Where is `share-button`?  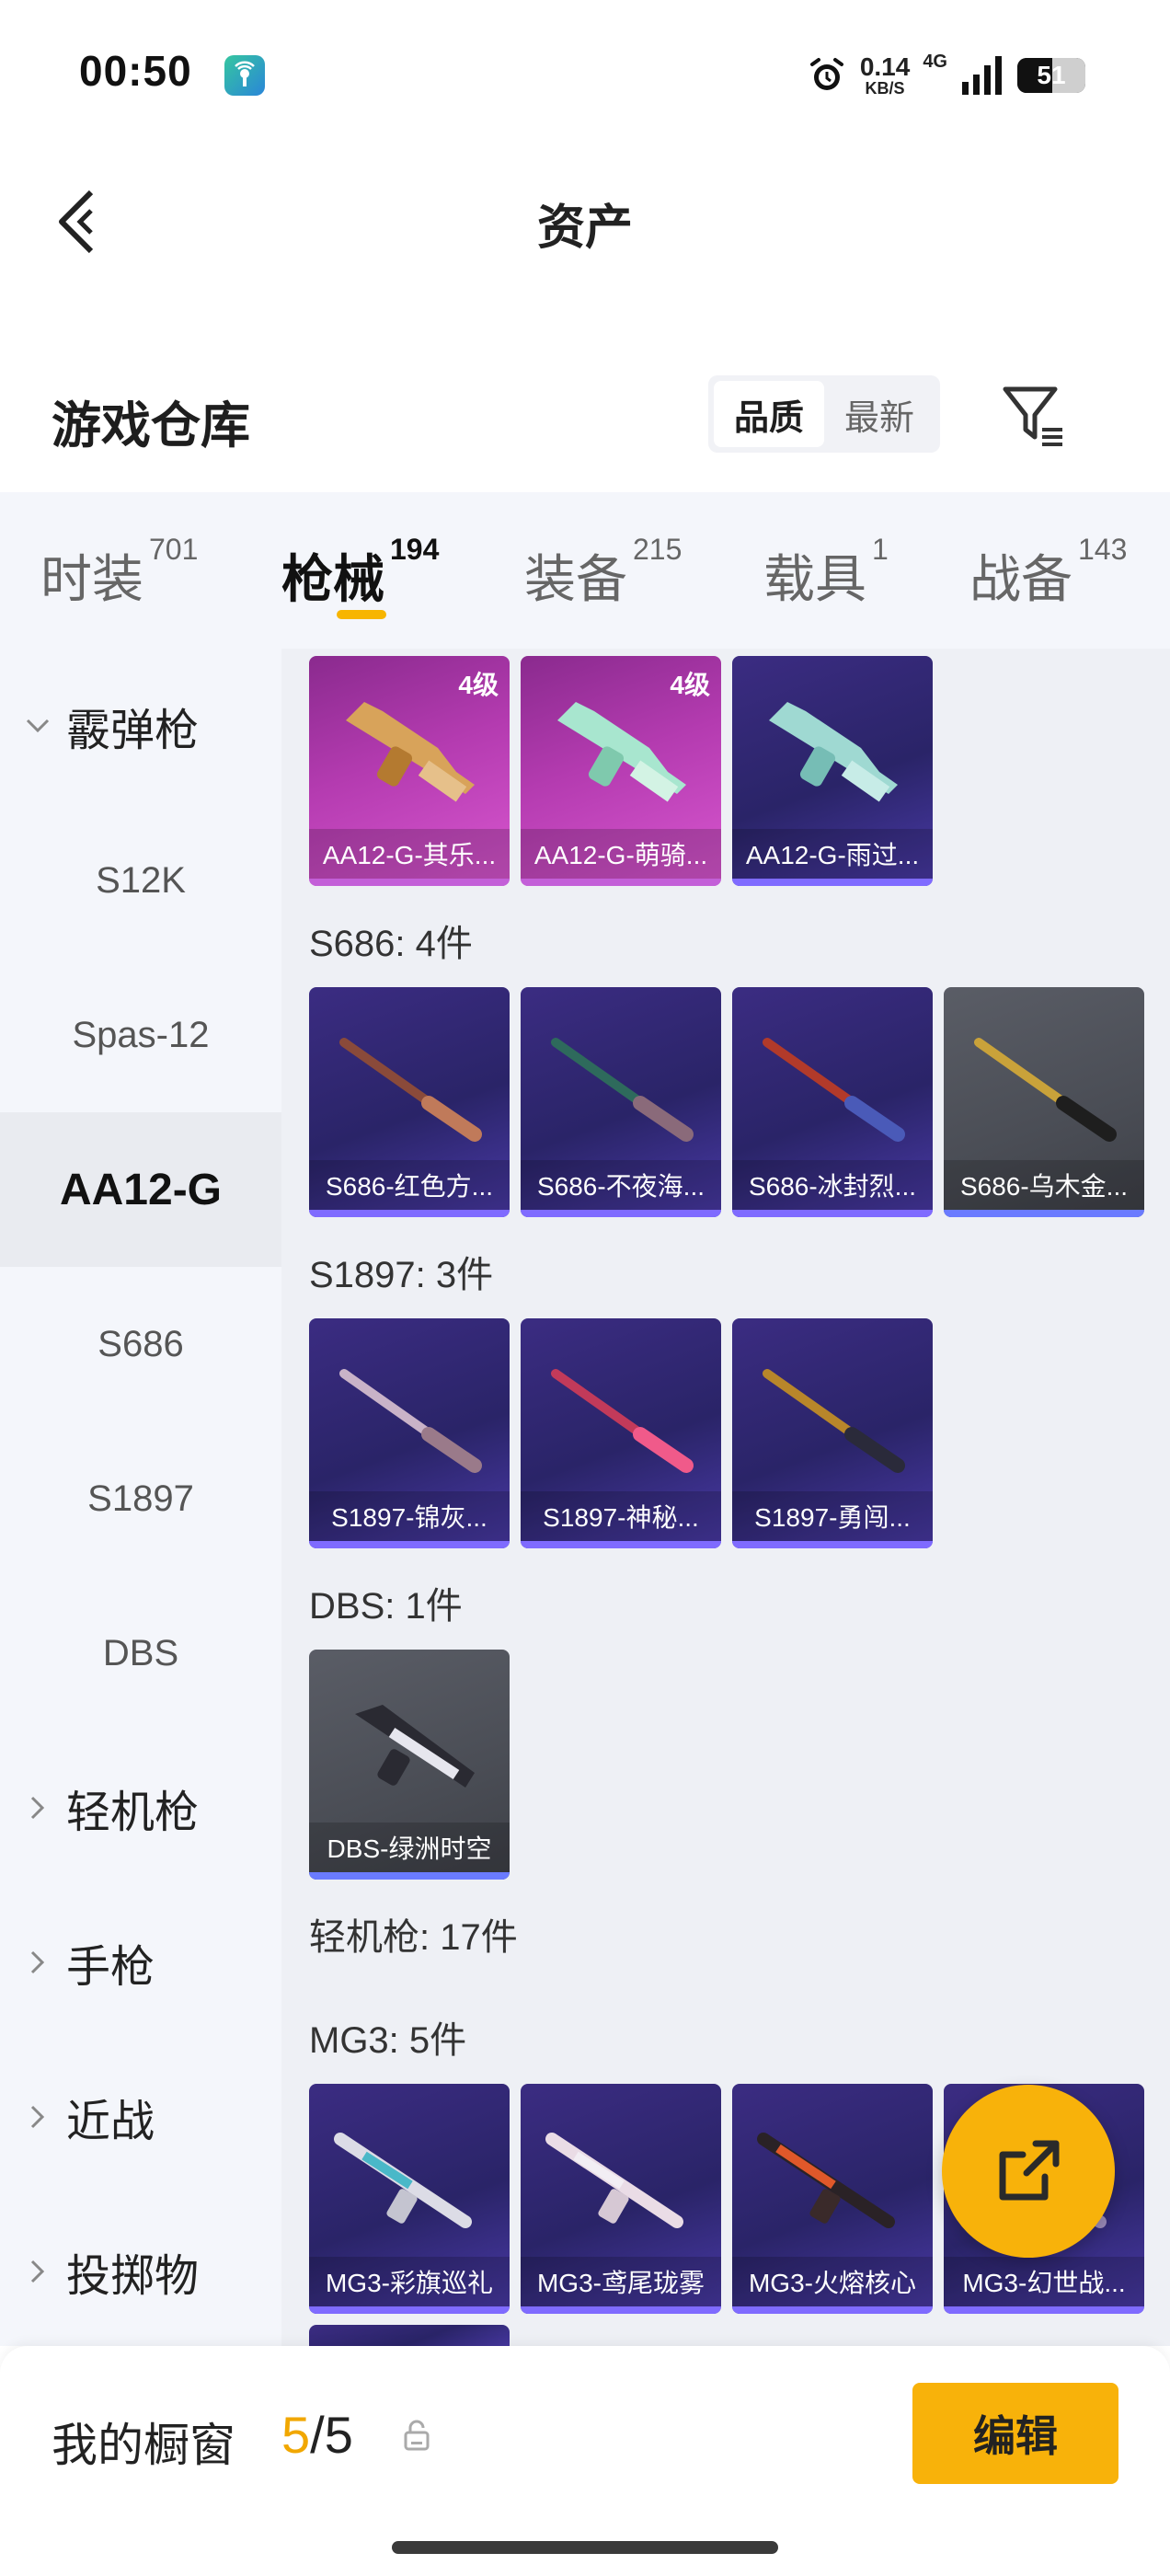 share-button is located at coordinates (1028, 2171).